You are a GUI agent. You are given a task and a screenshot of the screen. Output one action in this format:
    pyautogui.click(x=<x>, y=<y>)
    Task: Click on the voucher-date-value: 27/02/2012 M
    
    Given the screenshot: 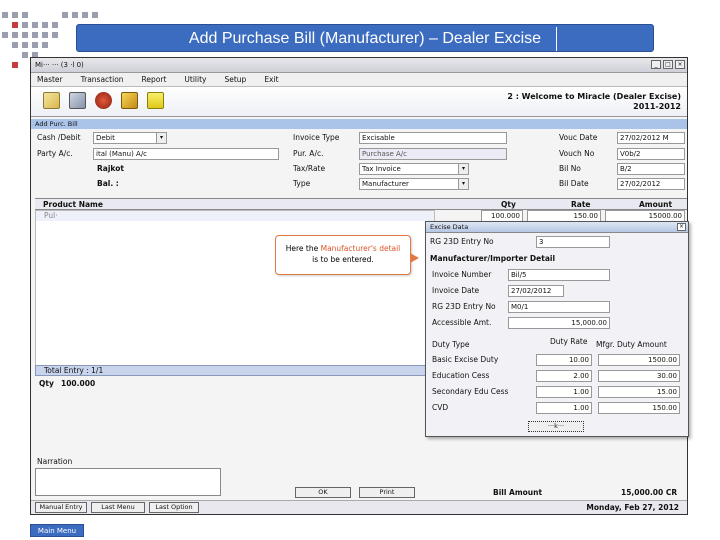 What is the action you would take?
    pyautogui.click(x=644, y=138)
    